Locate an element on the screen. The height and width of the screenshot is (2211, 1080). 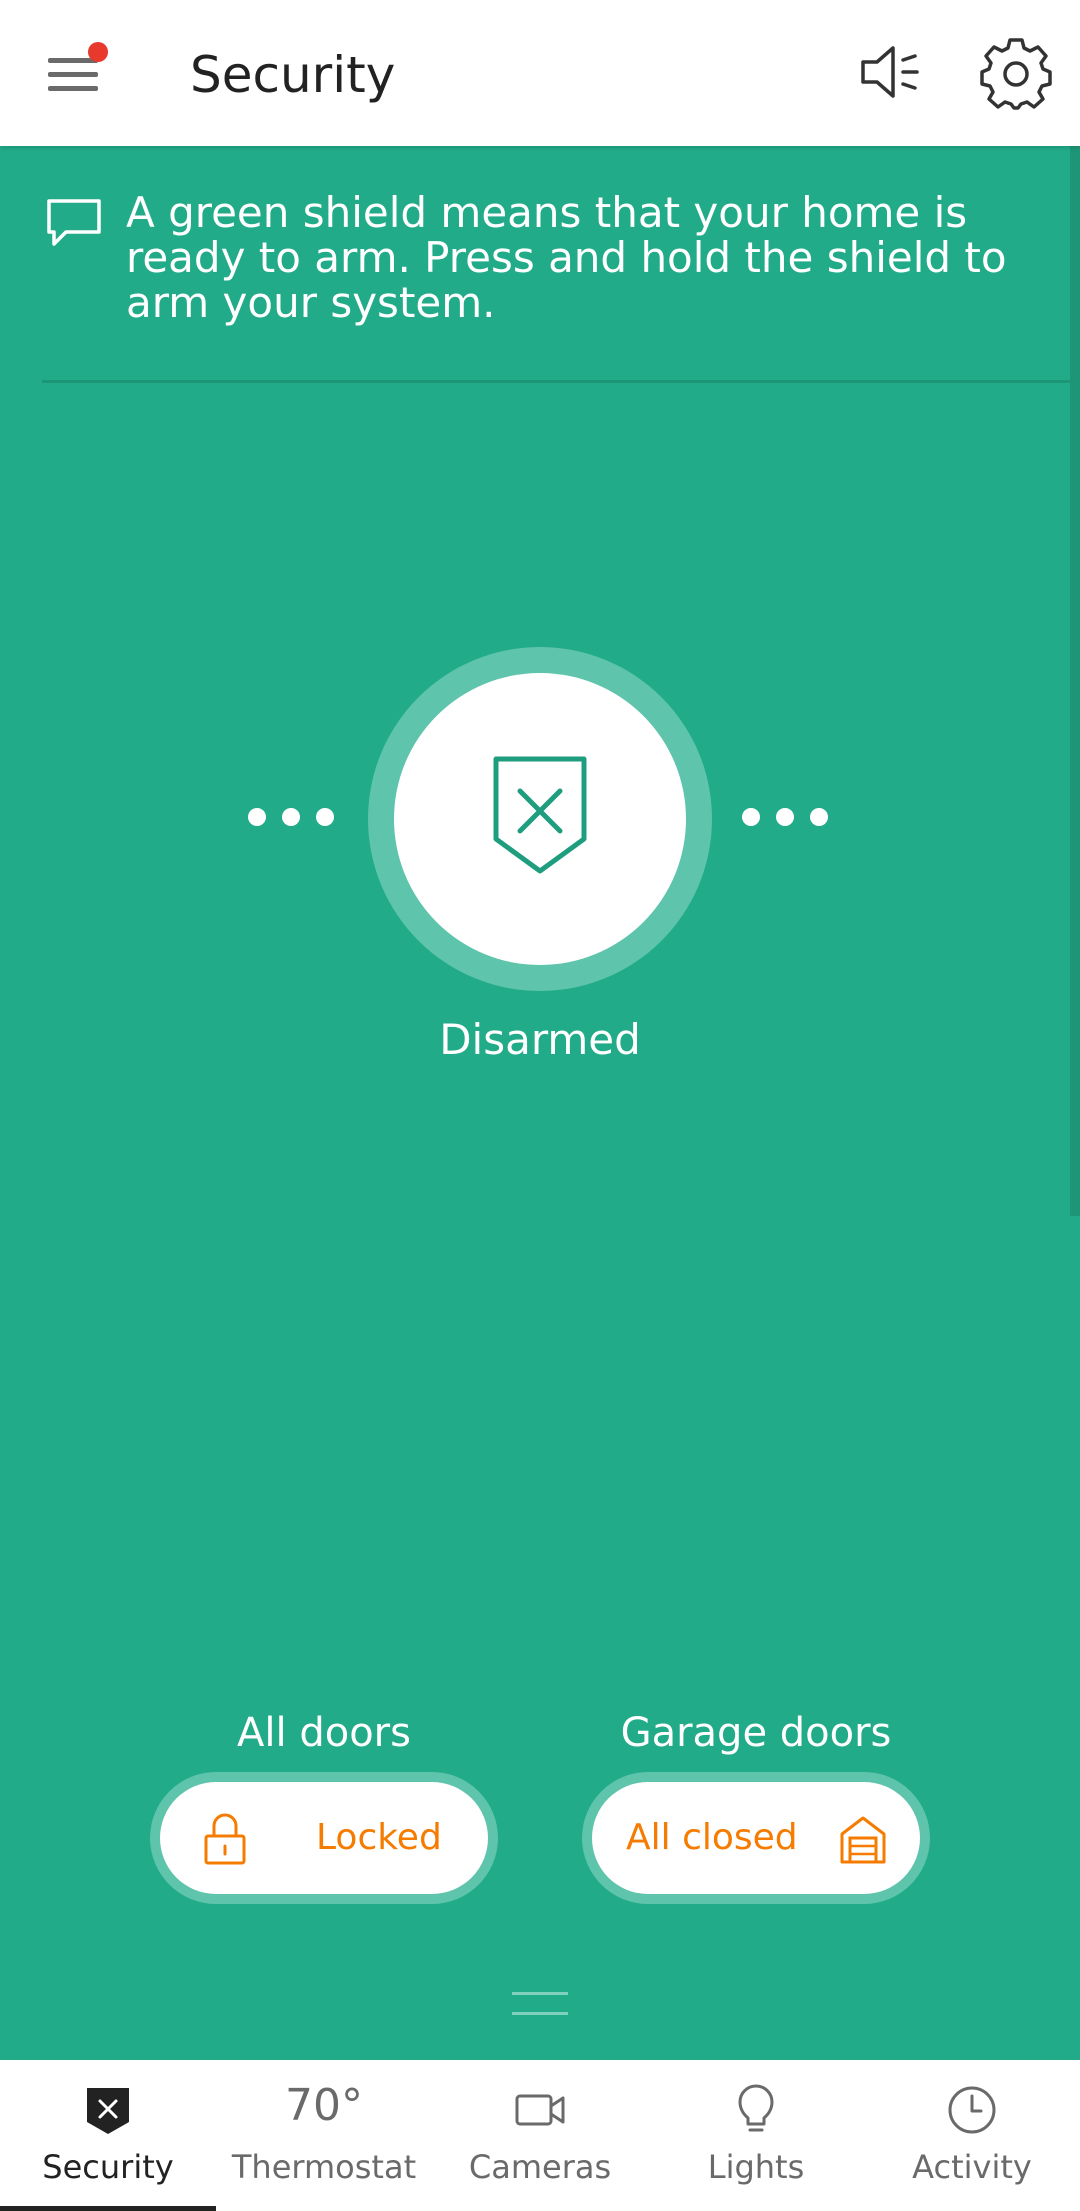
lock-icon is located at coordinates (225, 1839).